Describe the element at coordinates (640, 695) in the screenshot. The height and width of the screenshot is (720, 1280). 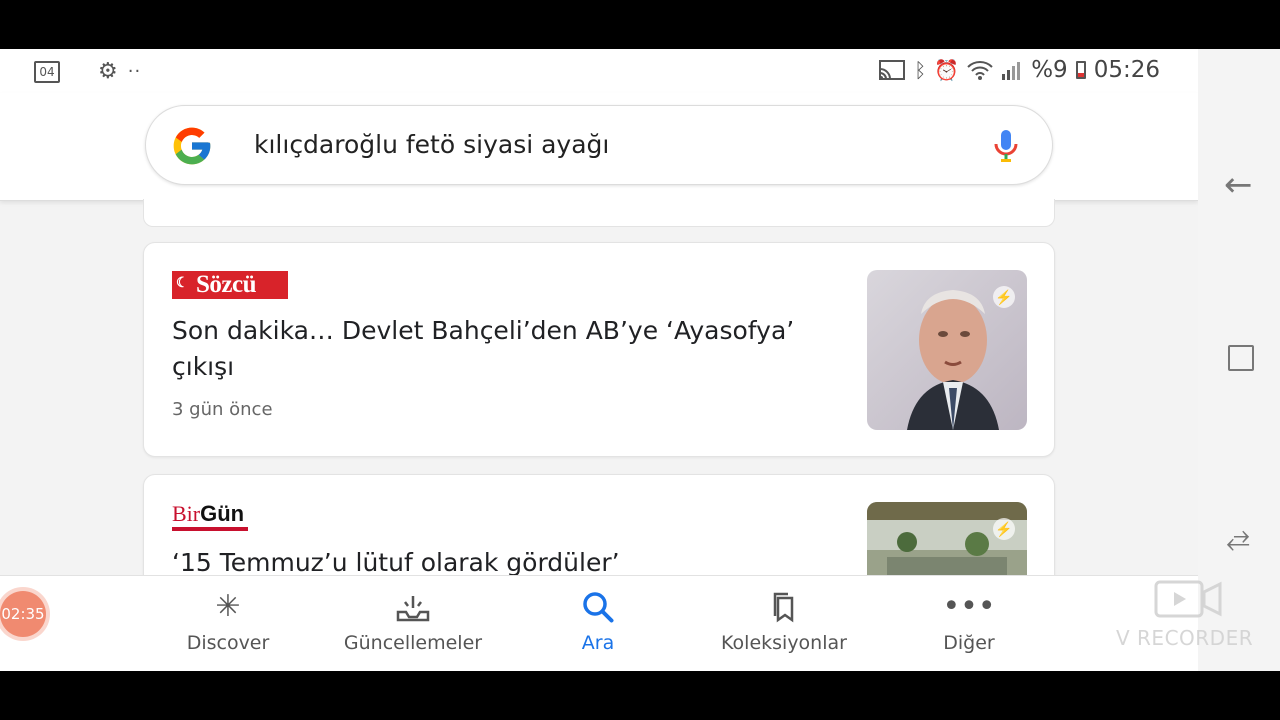
I see `letterbox-bottom` at that location.